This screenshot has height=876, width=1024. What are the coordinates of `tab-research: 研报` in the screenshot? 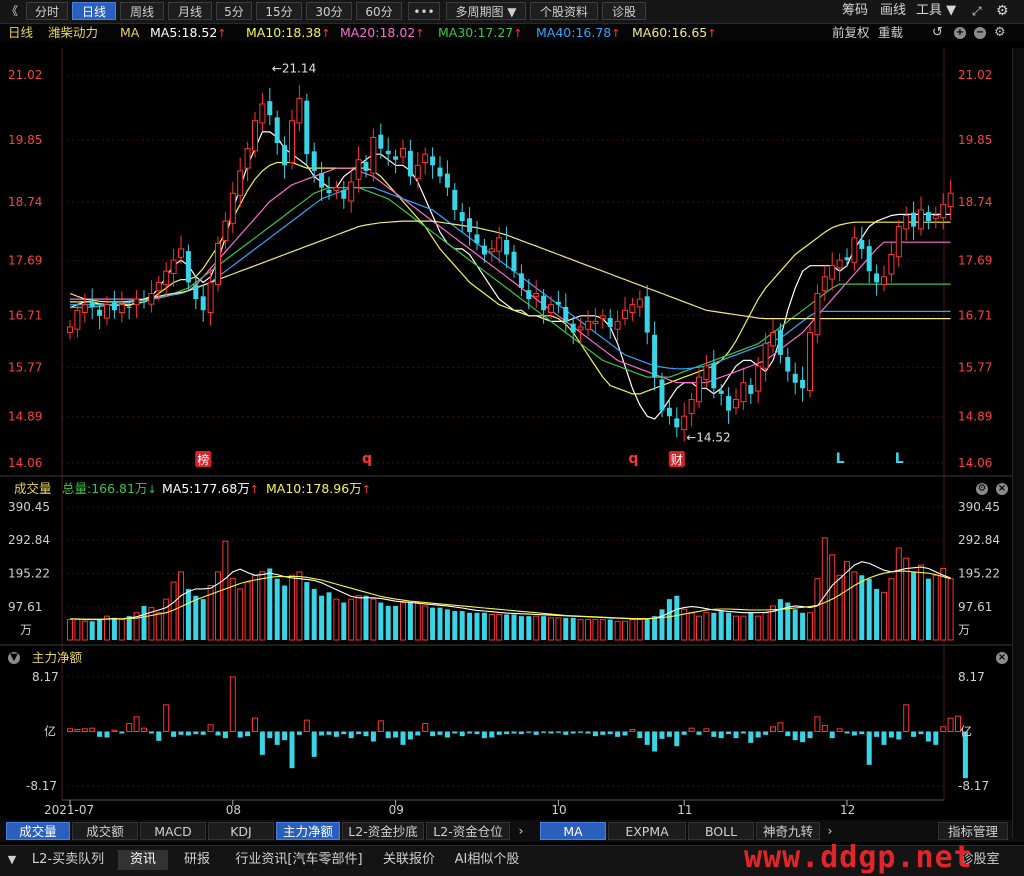 It's located at (197, 860).